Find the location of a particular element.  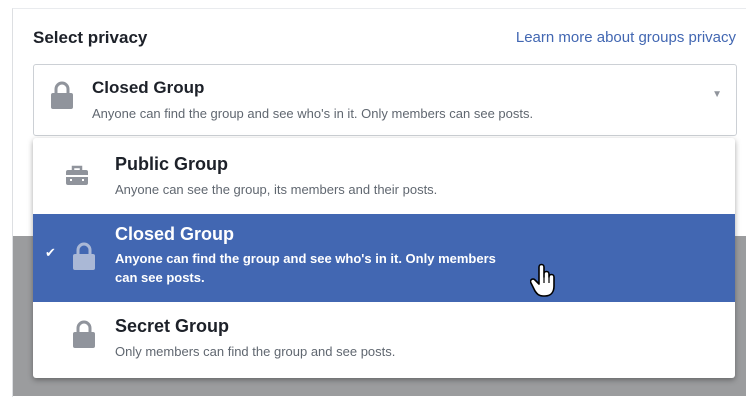

selected-privacy-title: Closed Group is located at coordinates (148, 87).